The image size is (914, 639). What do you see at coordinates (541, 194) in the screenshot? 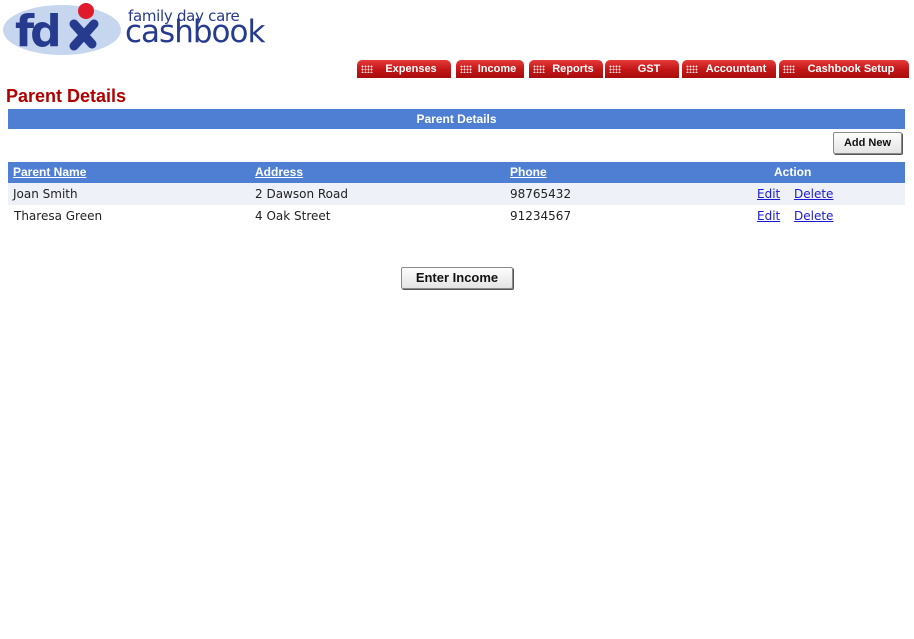
I see `phone-cell: 98765432` at bounding box center [541, 194].